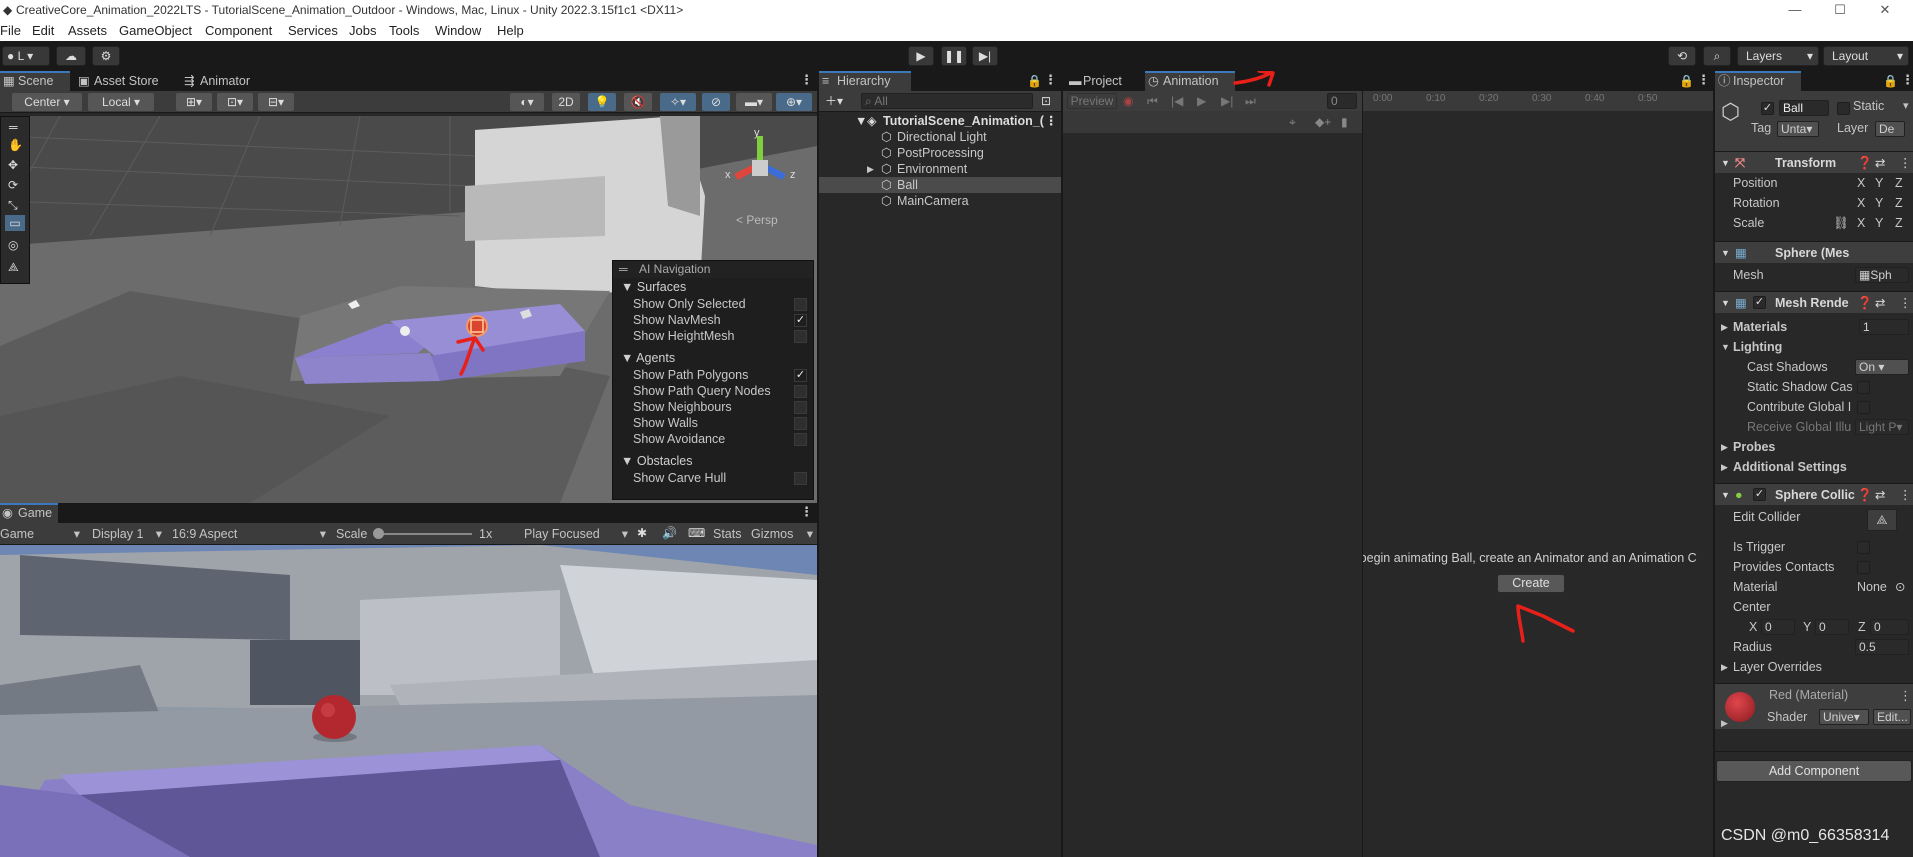  I want to click on gizmos-dropdown: Gizmos ▾, so click(782, 534).